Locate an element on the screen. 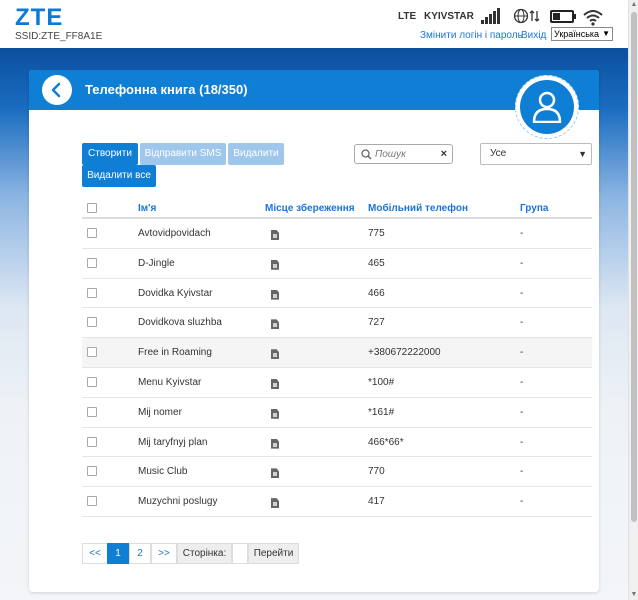  page-1-button: 1 is located at coordinates (118, 553).